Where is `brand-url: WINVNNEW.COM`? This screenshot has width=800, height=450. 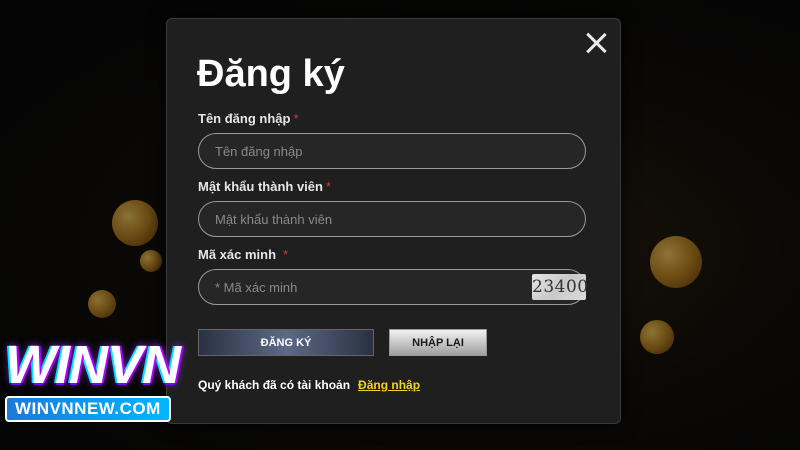 brand-url: WINVNNEW.COM is located at coordinates (88, 409).